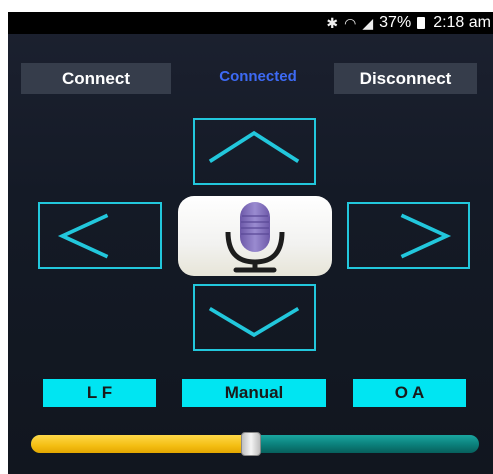 The image size is (493, 474). Describe the element at coordinates (254, 146) in the screenshot. I see `chevron-up-icon` at that location.